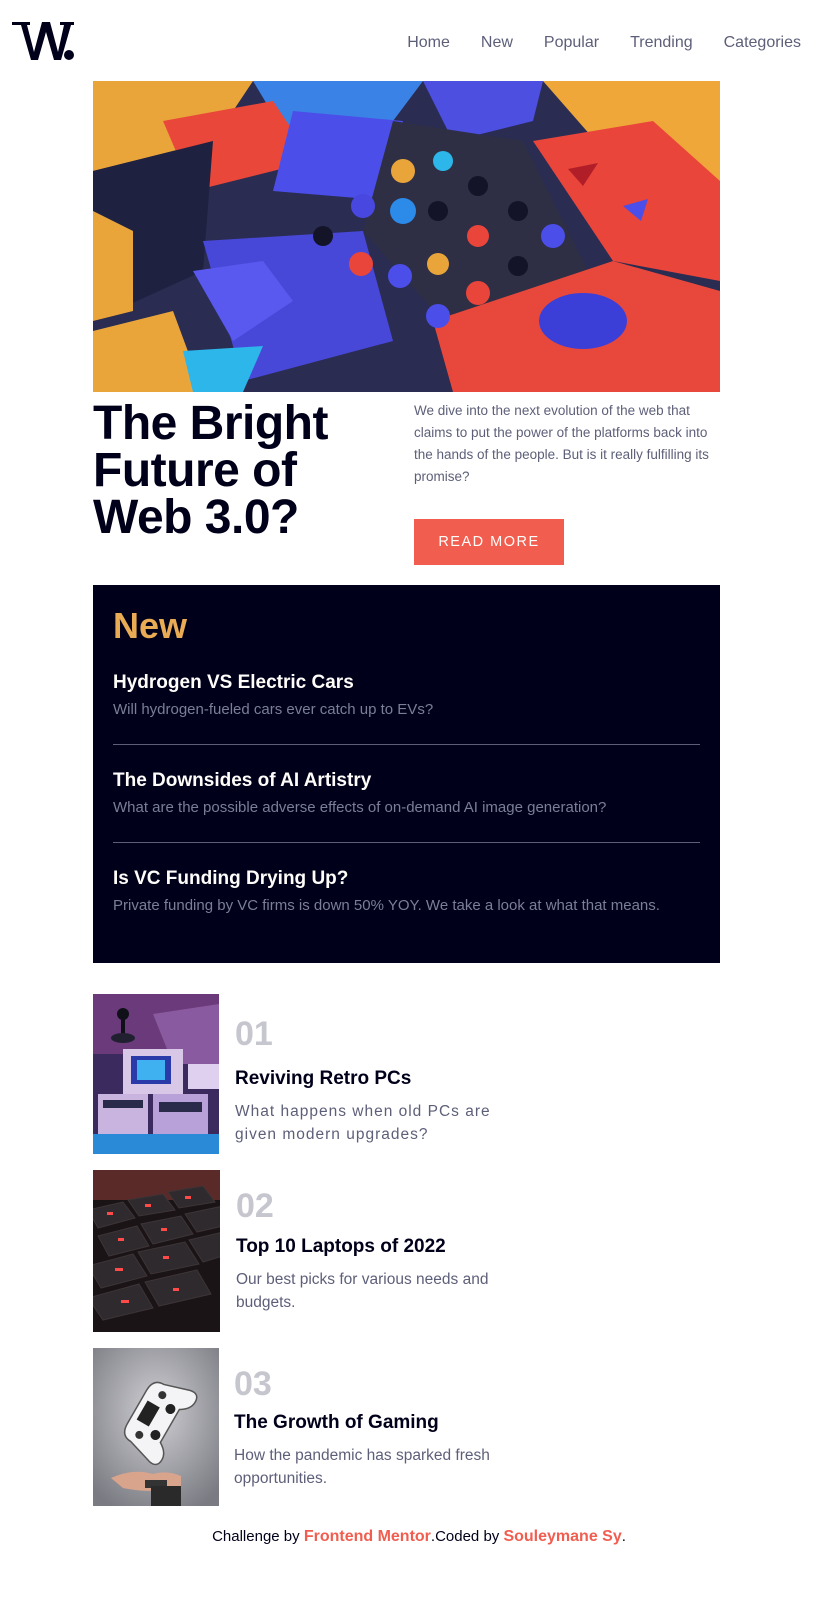 This screenshot has width=838, height=1616. Describe the element at coordinates (562, 1536) in the screenshot. I see `author-link: Souleymane Sy` at that location.